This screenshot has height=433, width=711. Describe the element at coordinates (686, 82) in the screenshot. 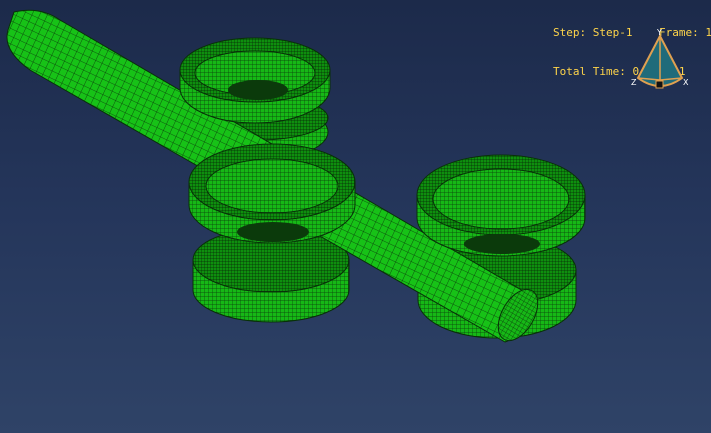

I see `triad-x-label: X` at that location.